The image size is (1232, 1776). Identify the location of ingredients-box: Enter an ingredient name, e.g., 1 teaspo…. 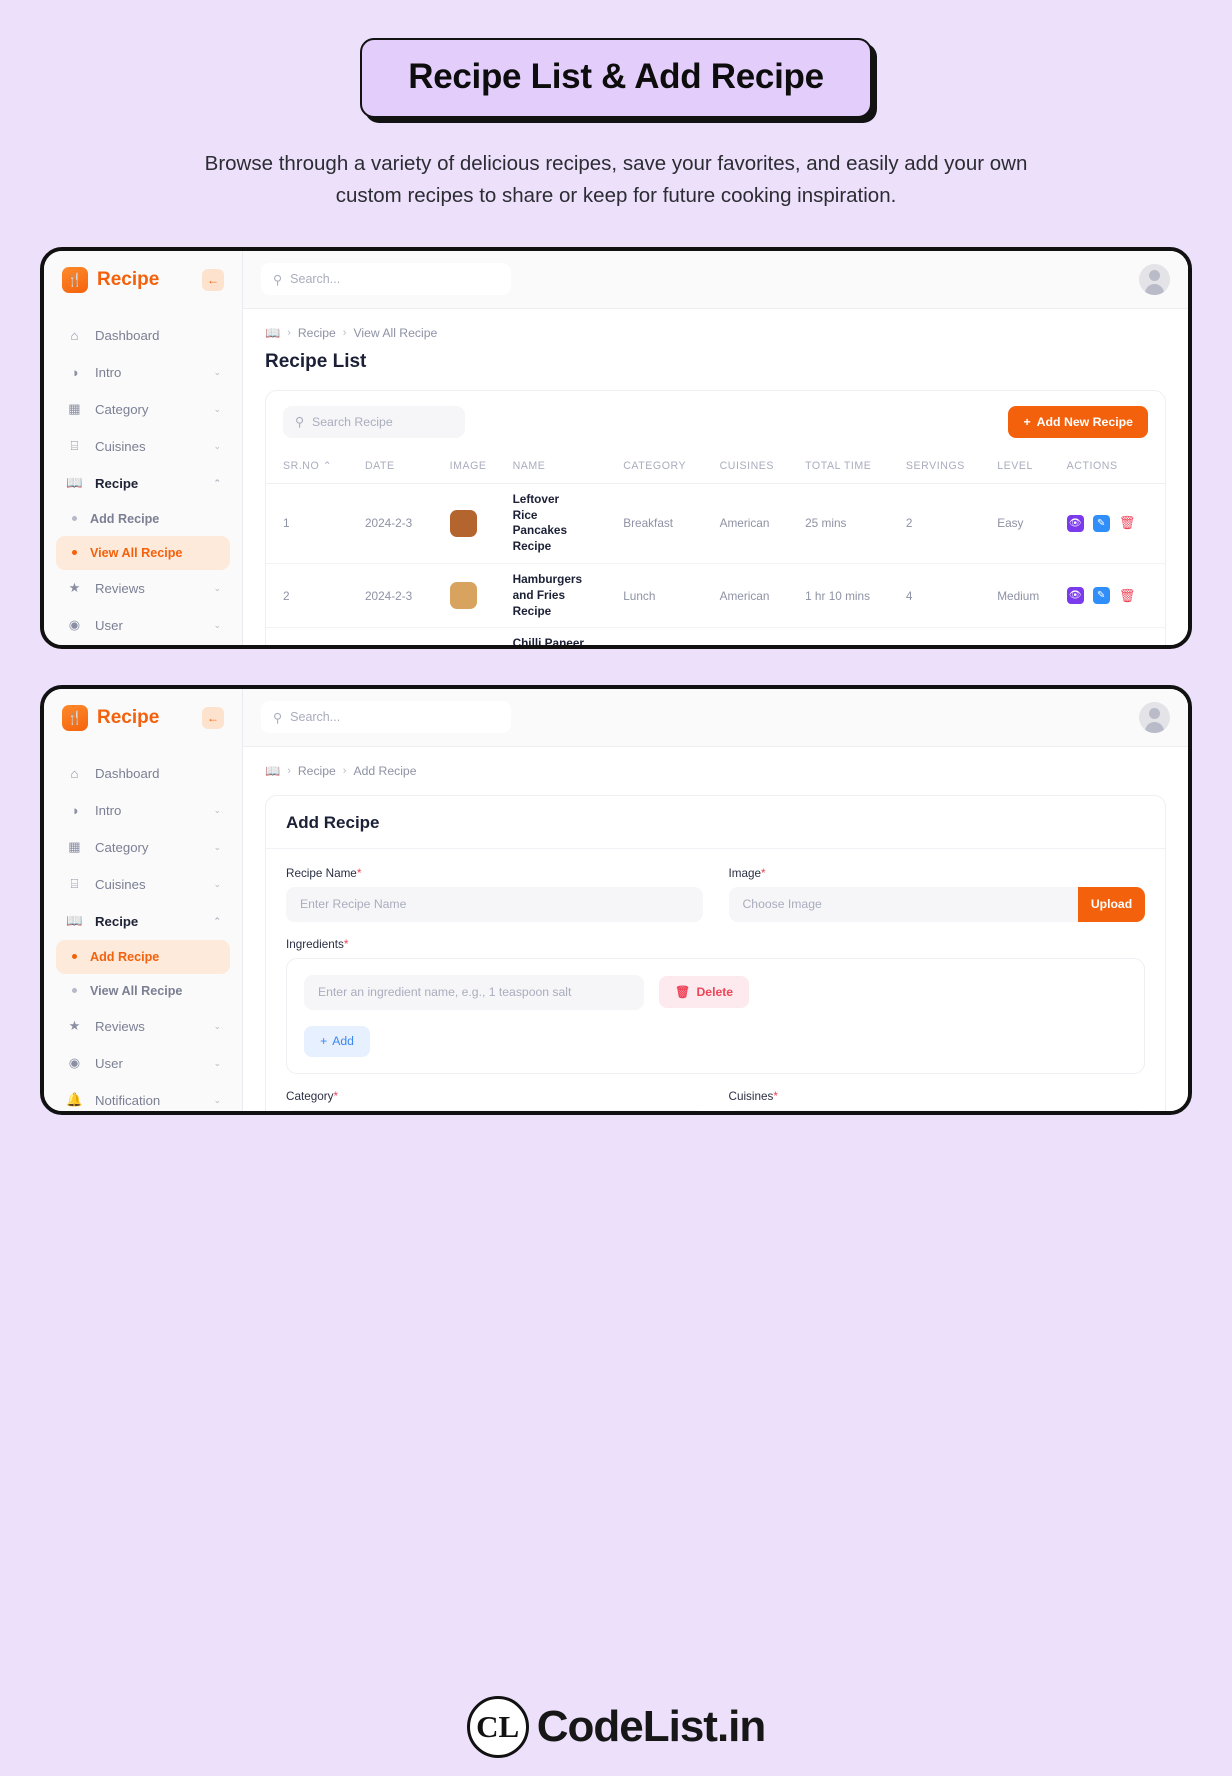
(715, 1015).